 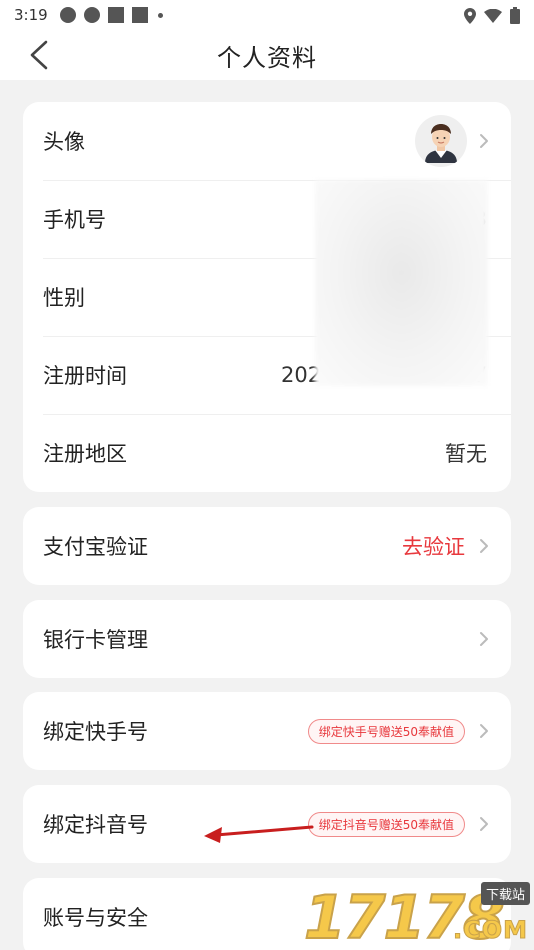 What do you see at coordinates (441, 143) in the screenshot?
I see `user-avatar-icon` at bounding box center [441, 143].